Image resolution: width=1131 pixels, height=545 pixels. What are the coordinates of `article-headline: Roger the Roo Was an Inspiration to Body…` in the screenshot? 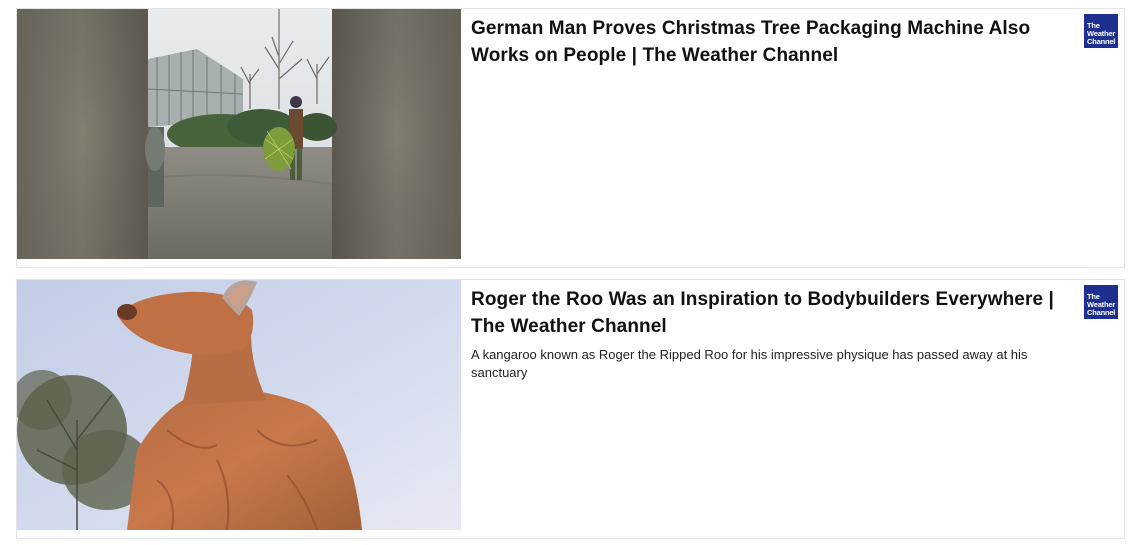 It's located at (767, 313).